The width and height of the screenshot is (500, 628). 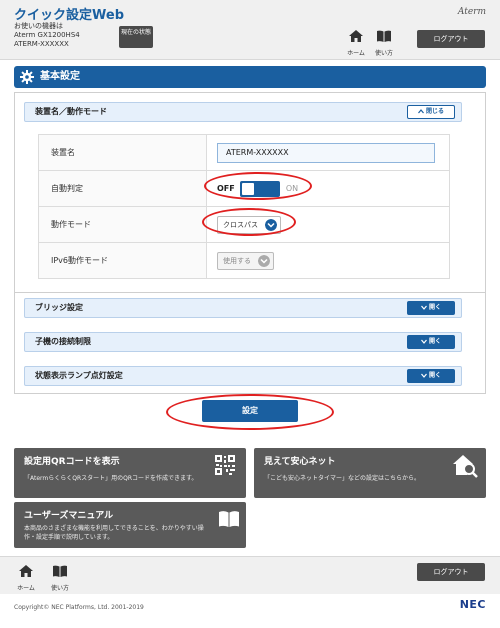 What do you see at coordinates (122, 260) in the screenshot?
I see `ipv6-label: IPv6動作モード` at bounding box center [122, 260].